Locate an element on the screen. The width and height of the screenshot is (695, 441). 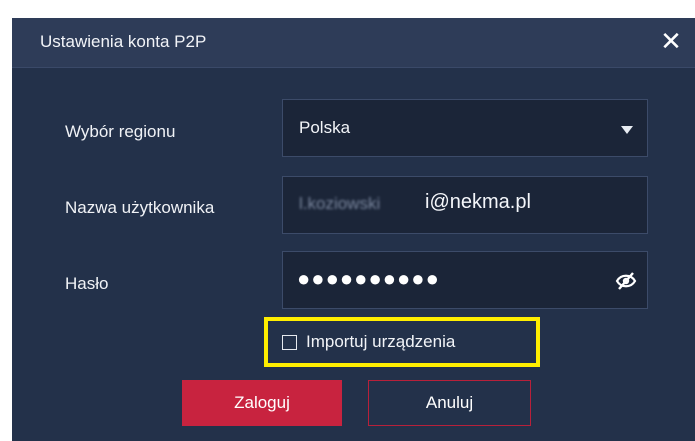
username-label: Nazwa użytkownika is located at coordinates (140, 207).